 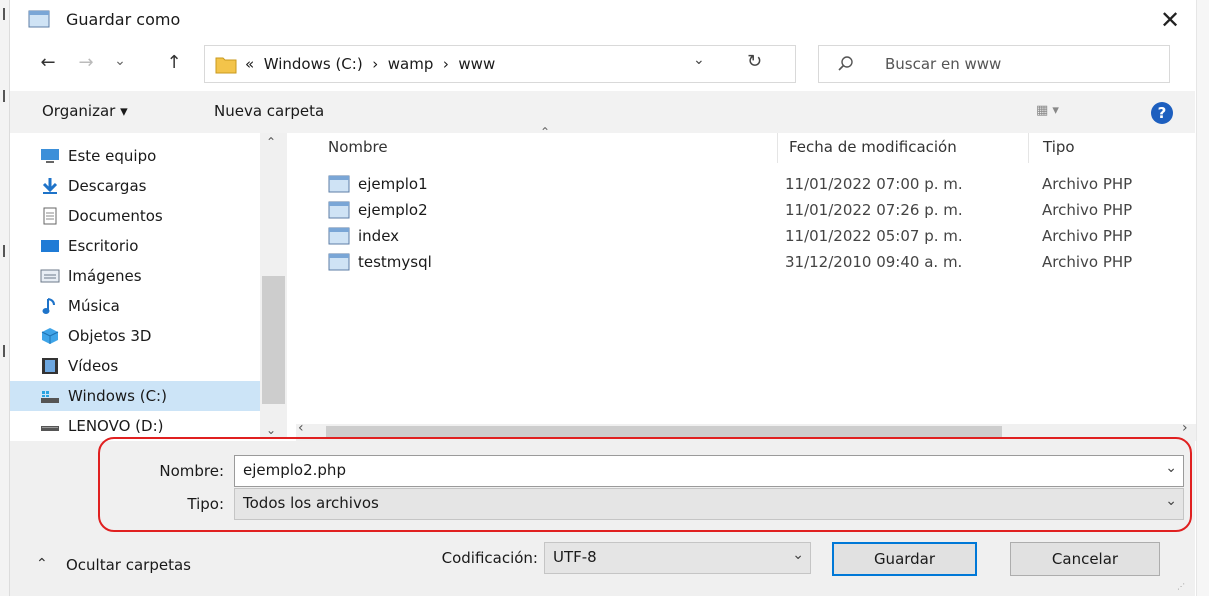 I want to click on new-folder-button: Nueva carpeta, so click(x=269, y=111).